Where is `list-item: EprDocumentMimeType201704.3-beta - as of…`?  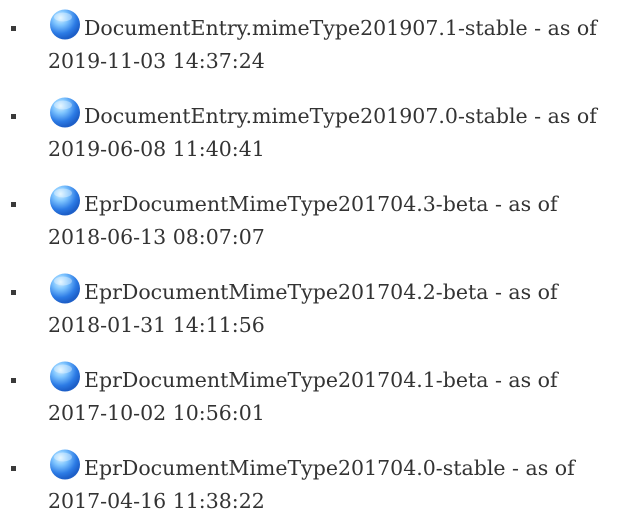
list-item: EprDocumentMimeType201704.3-beta - as of… is located at coordinates (311, 219).